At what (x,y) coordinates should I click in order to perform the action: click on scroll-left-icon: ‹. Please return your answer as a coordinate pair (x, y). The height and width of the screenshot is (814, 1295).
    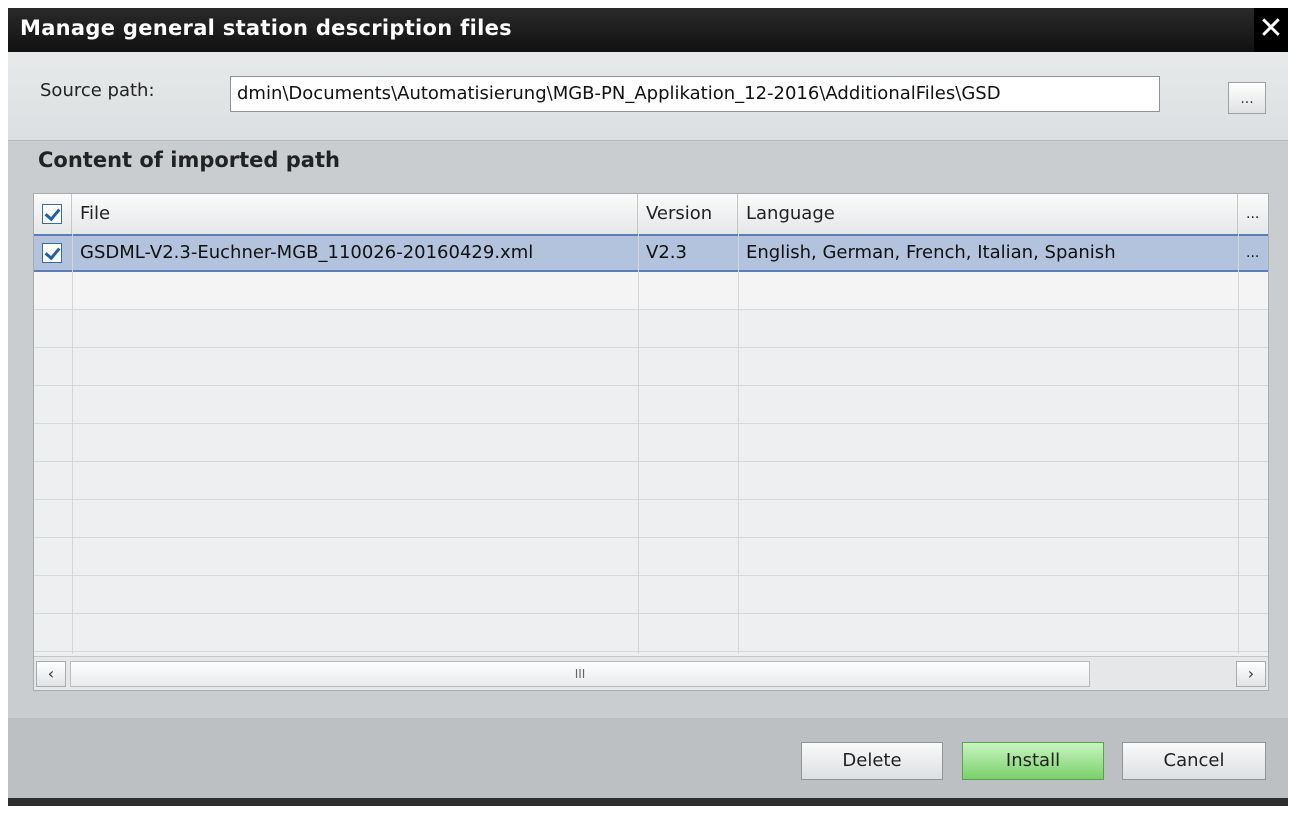
    Looking at the image, I should click on (51, 674).